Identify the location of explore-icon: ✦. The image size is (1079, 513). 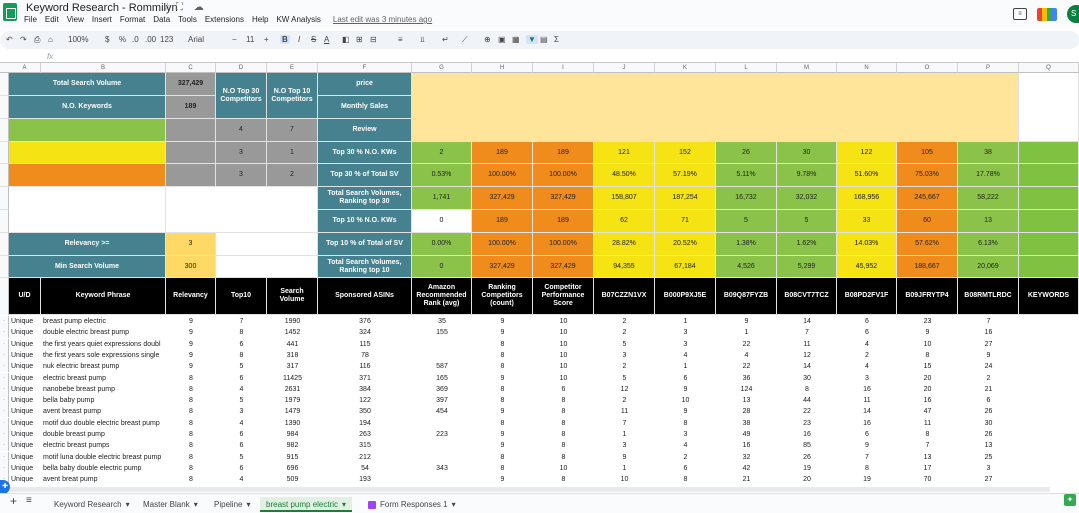
(1070, 500).